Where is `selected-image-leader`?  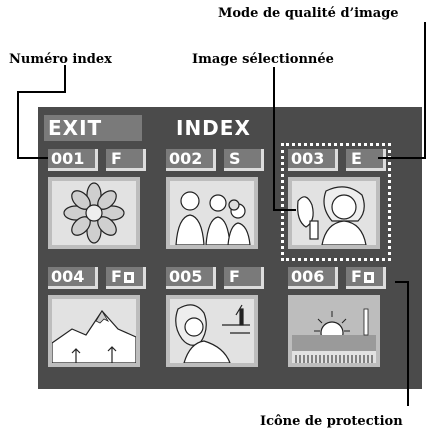
selected-image-leader is located at coordinates (284, 139).